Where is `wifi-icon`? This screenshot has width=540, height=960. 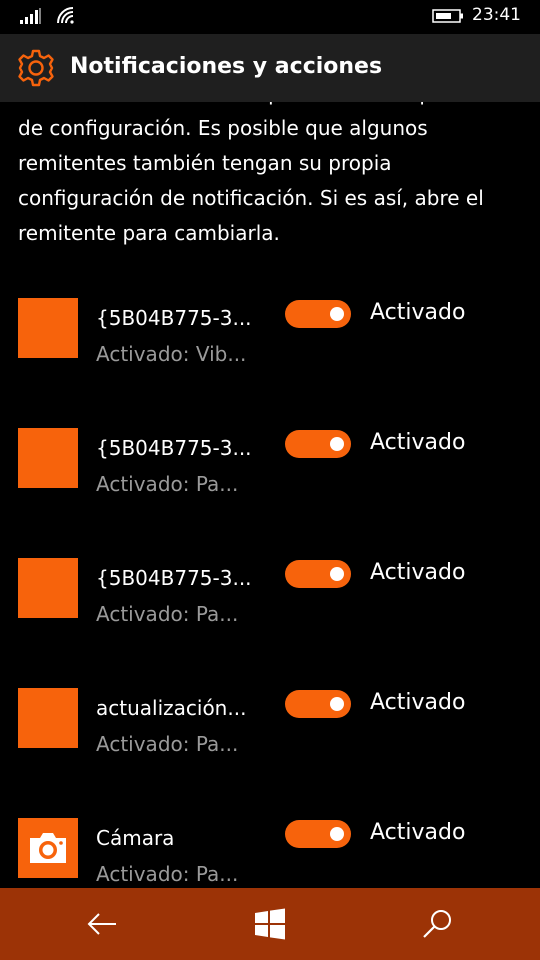
wifi-icon is located at coordinates (65, 15).